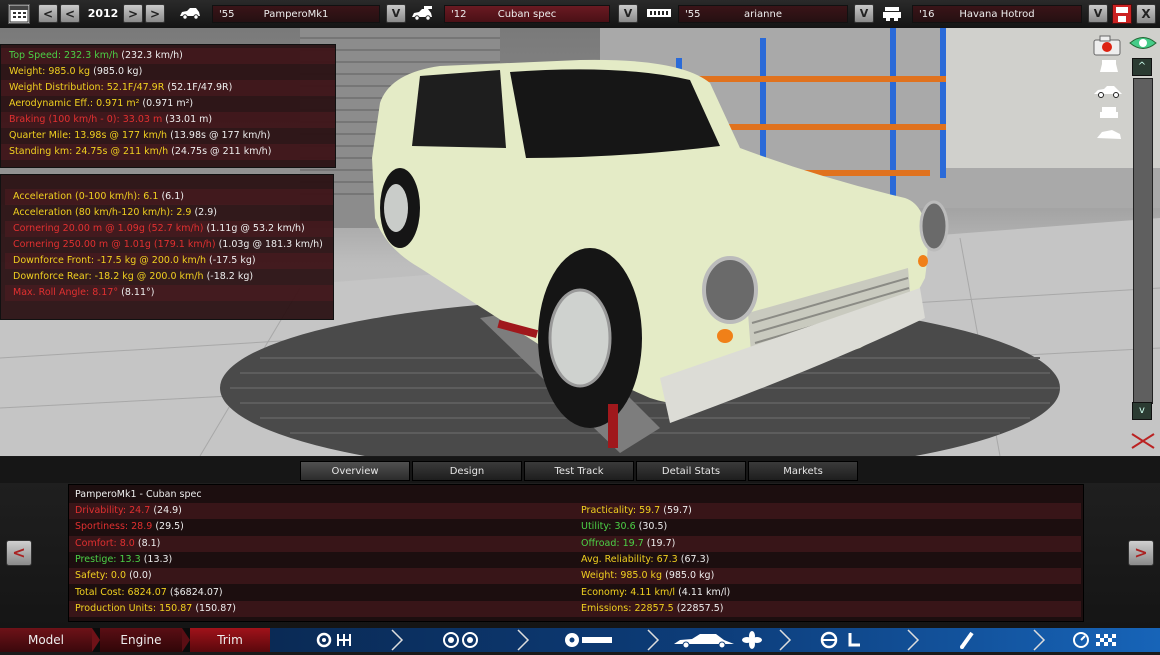 The image size is (1160, 655). I want to click on summary-stat-value: (24.9), so click(167, 510).